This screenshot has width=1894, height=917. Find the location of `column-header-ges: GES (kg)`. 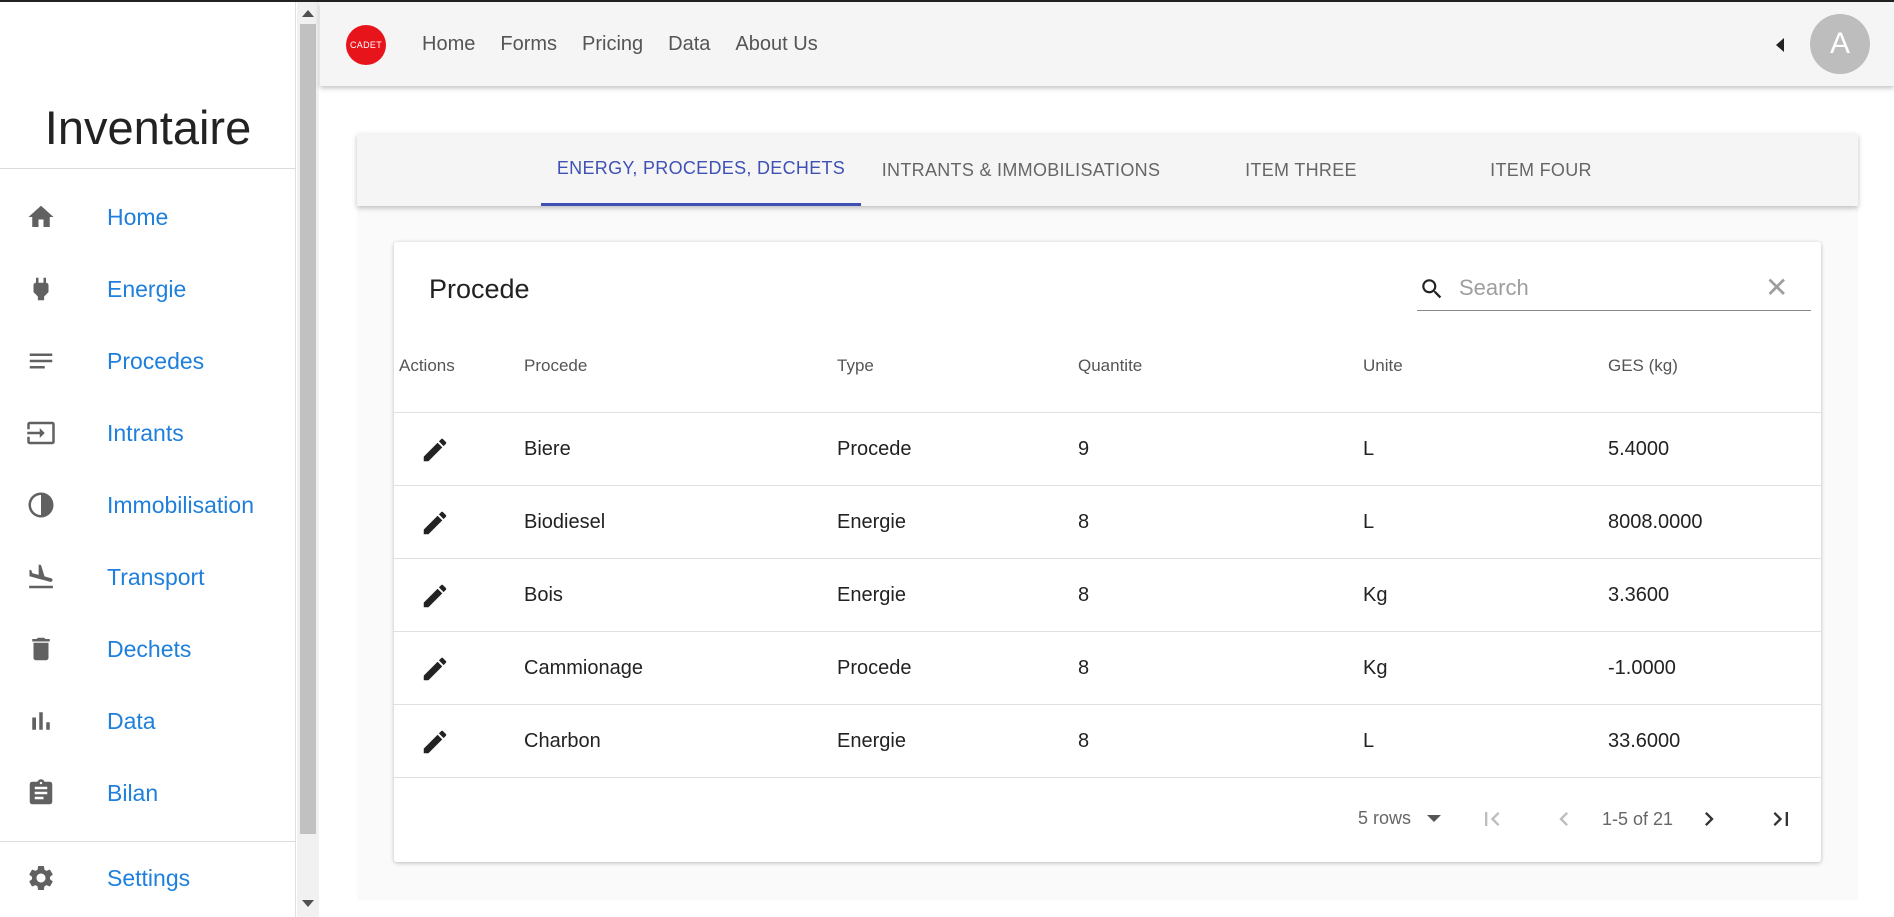

column-header-ges: GES (kg) is located at coordinates (1643, 366).